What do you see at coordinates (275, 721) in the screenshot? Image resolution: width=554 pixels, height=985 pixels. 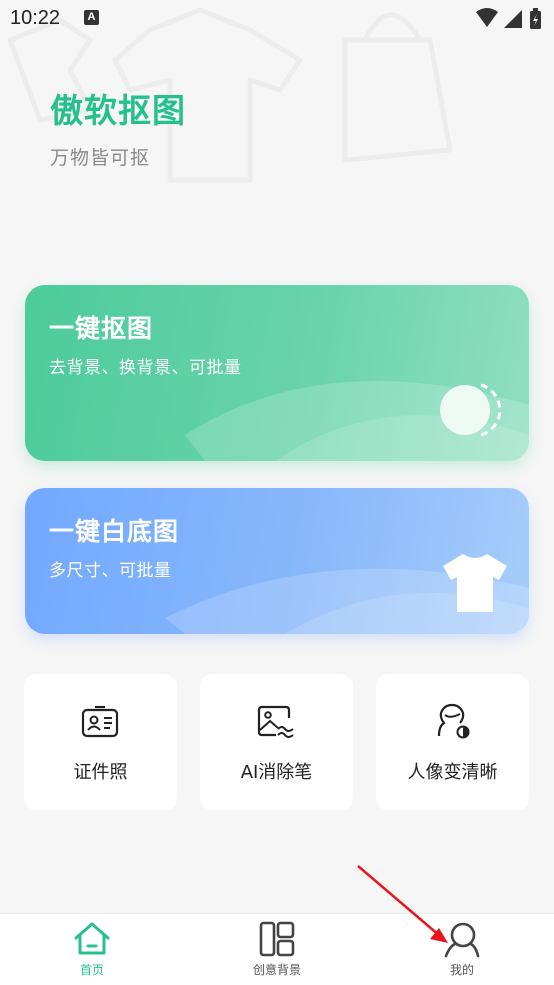 I see `image-eraser-icon` at bounding box center [275, 721].